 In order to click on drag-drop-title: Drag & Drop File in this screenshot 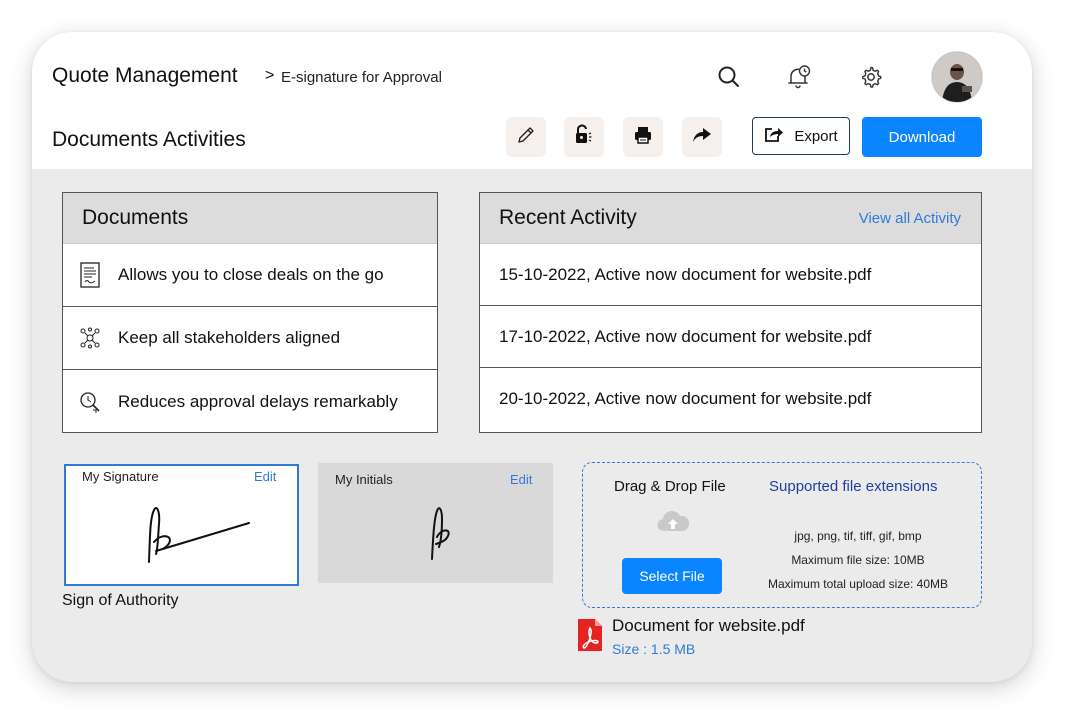, I will do `click(670, 486)`.